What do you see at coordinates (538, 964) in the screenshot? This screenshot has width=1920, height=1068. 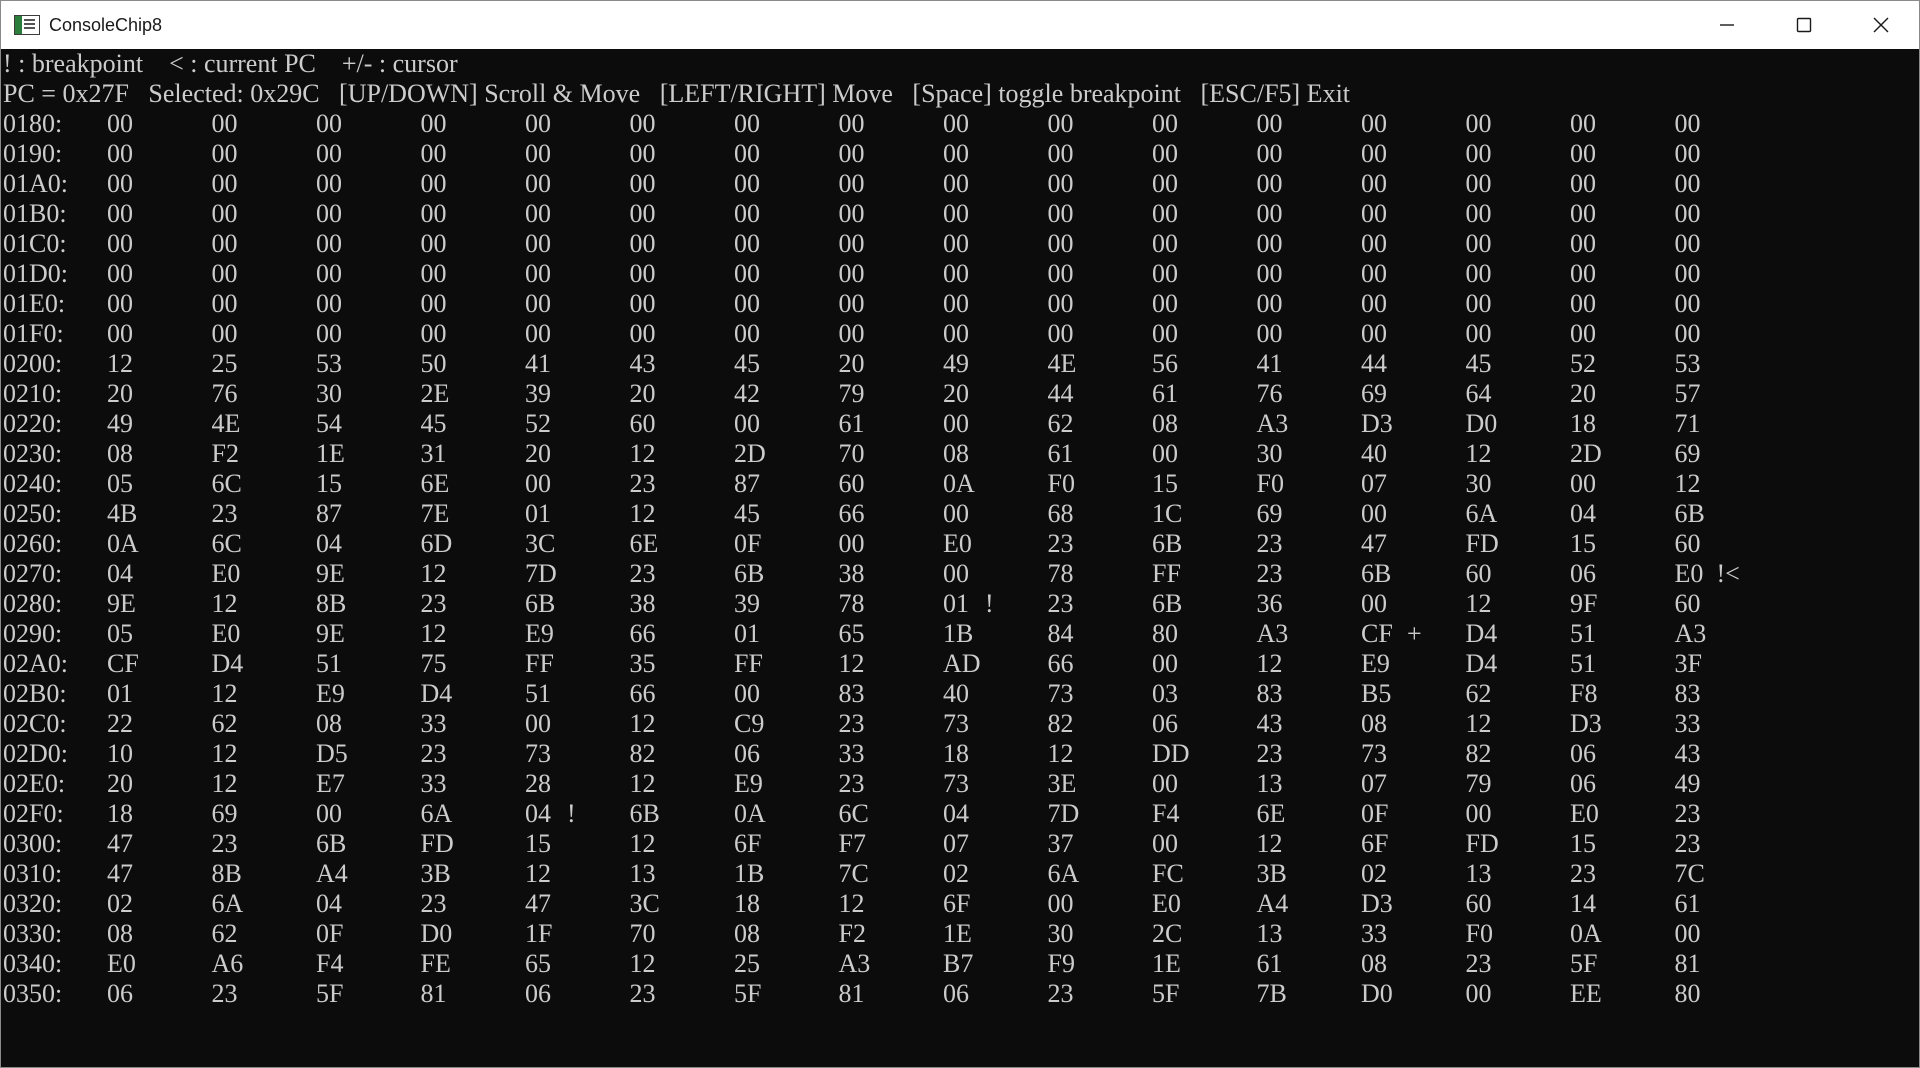 I see `byte-cell: 65` at bounding box center [538, 964].